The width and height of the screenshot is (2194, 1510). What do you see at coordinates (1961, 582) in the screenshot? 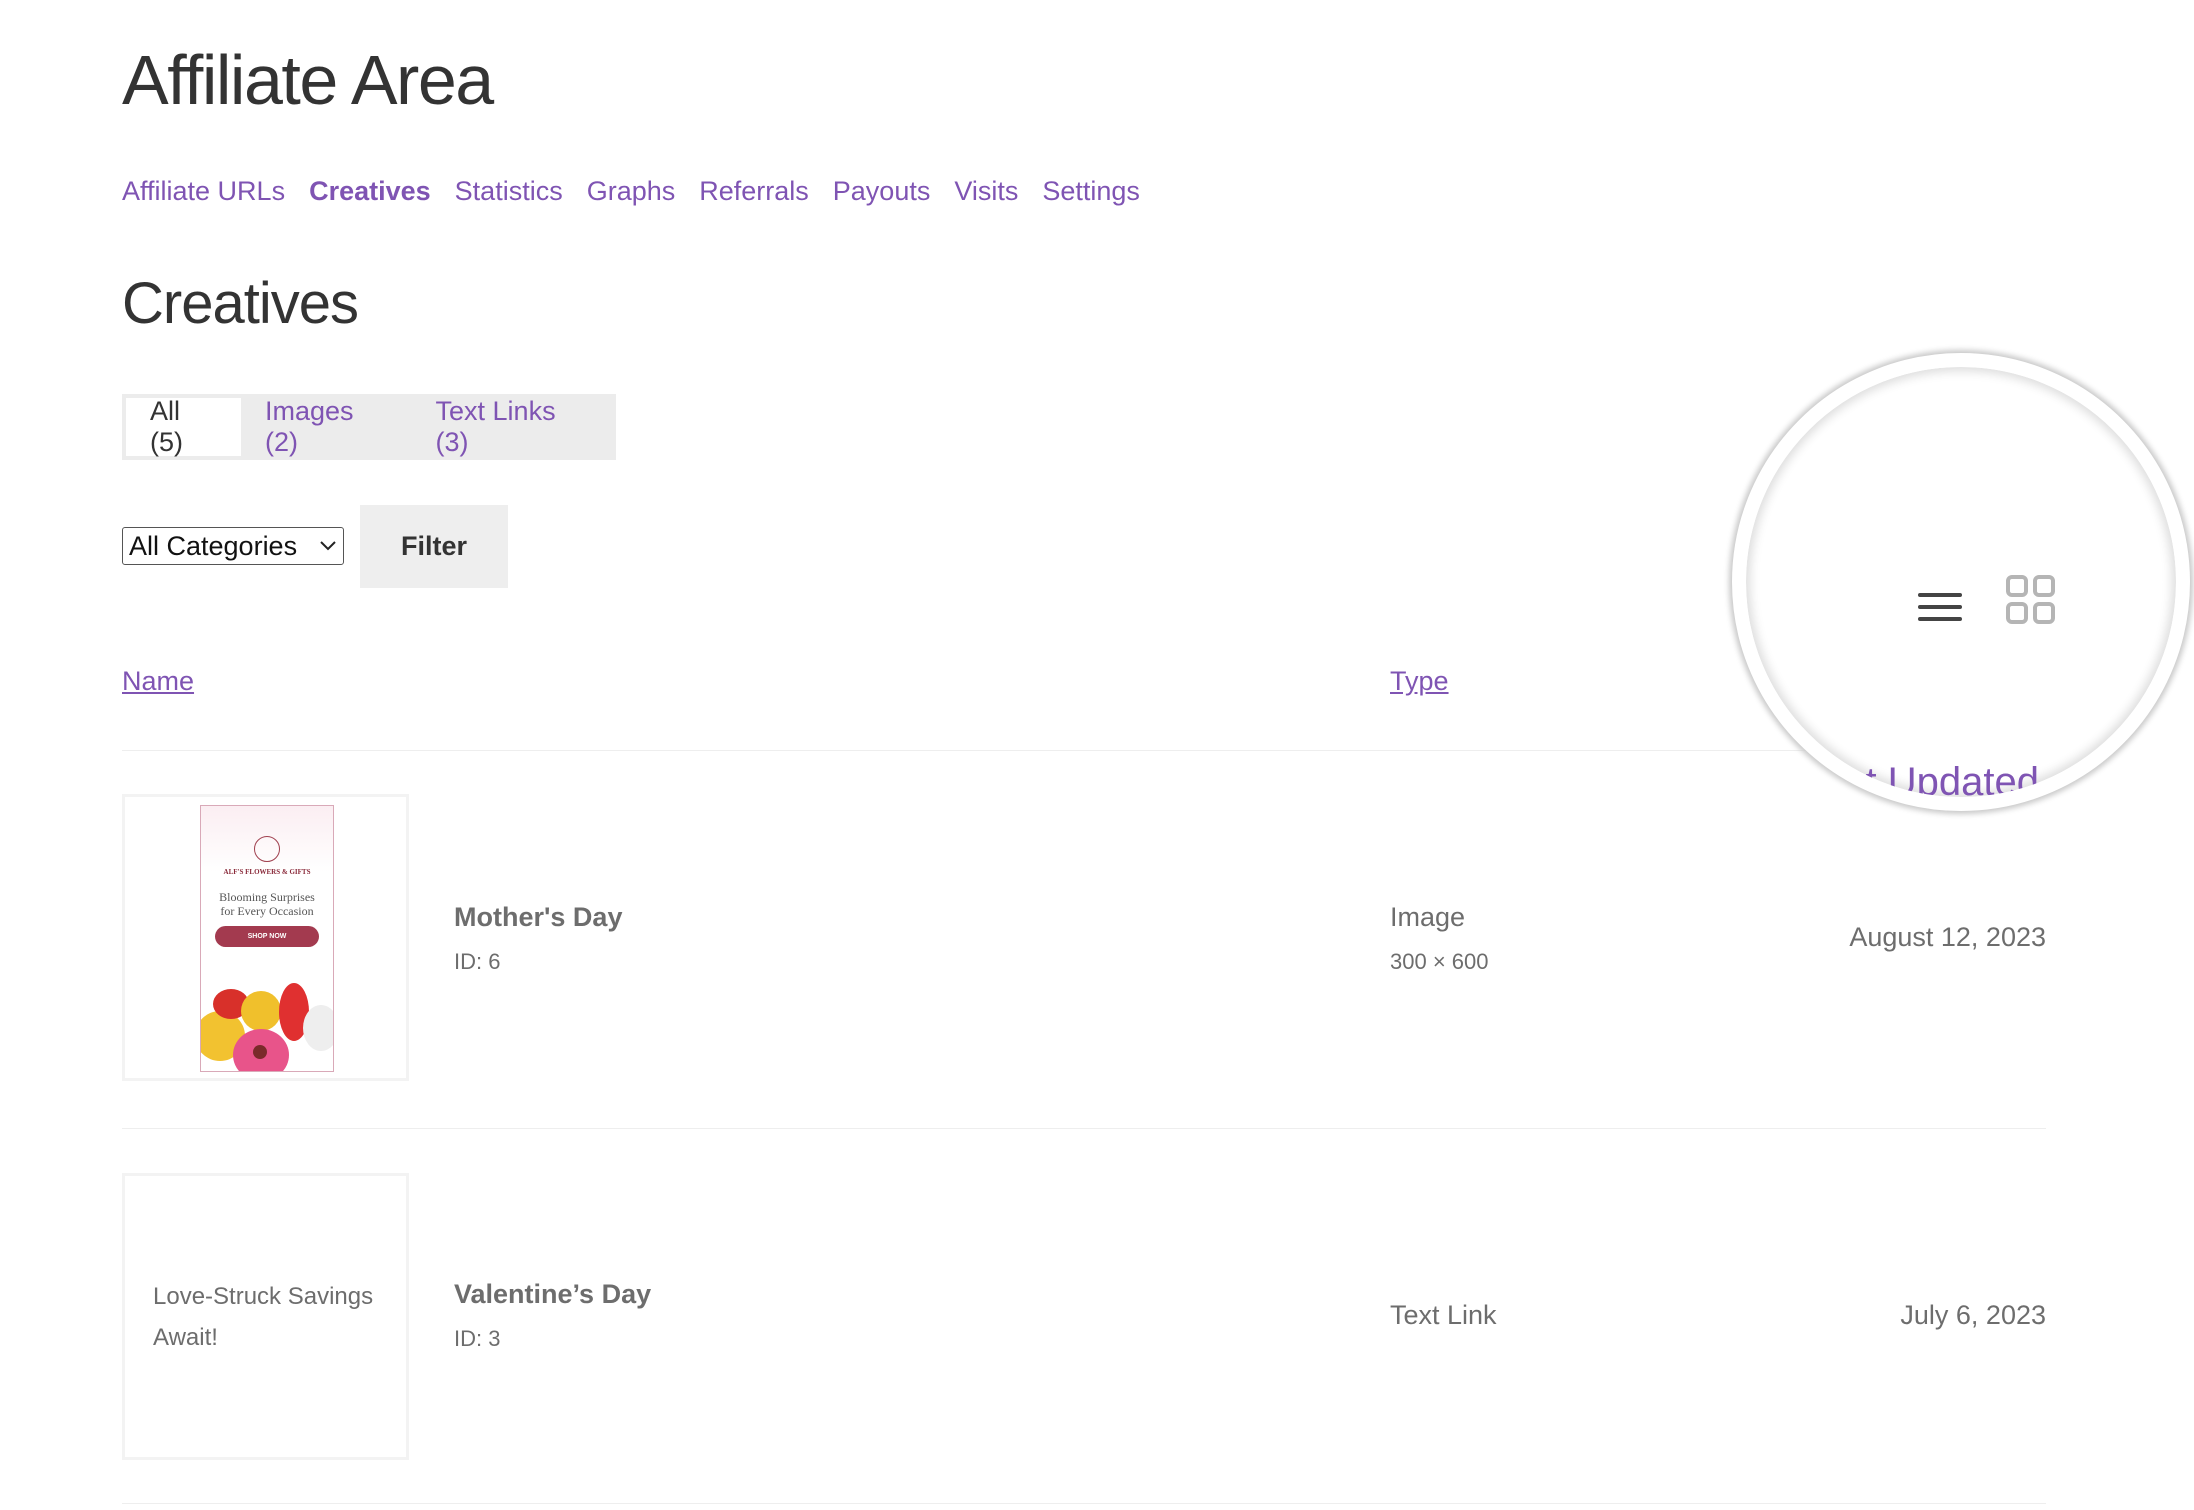
I see `view-toggle-magnifier: Last Updated` at bounding box center [1961, 582].